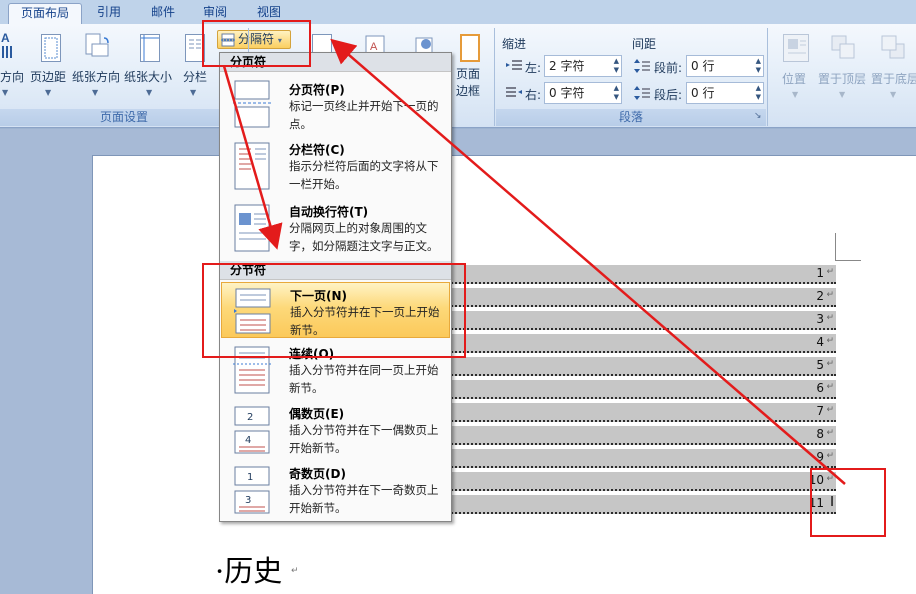 This screenshot has height=594, width=916. I want to click on section-heading: ·历史, so click(248, 569).